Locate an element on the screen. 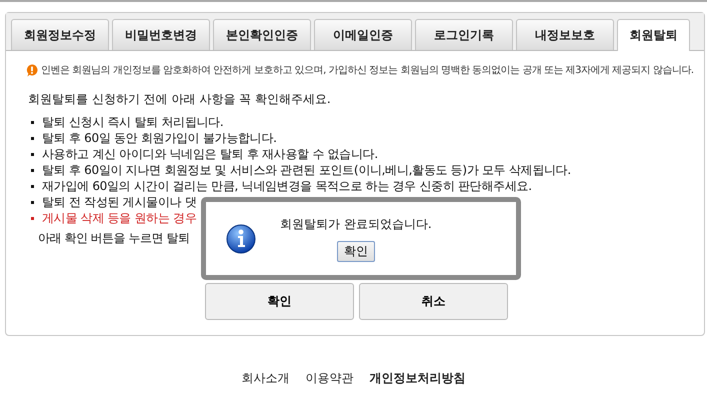  rule-text: 게시물 삭제 등을 원하는 경우 is located at coordinates (119, 218).